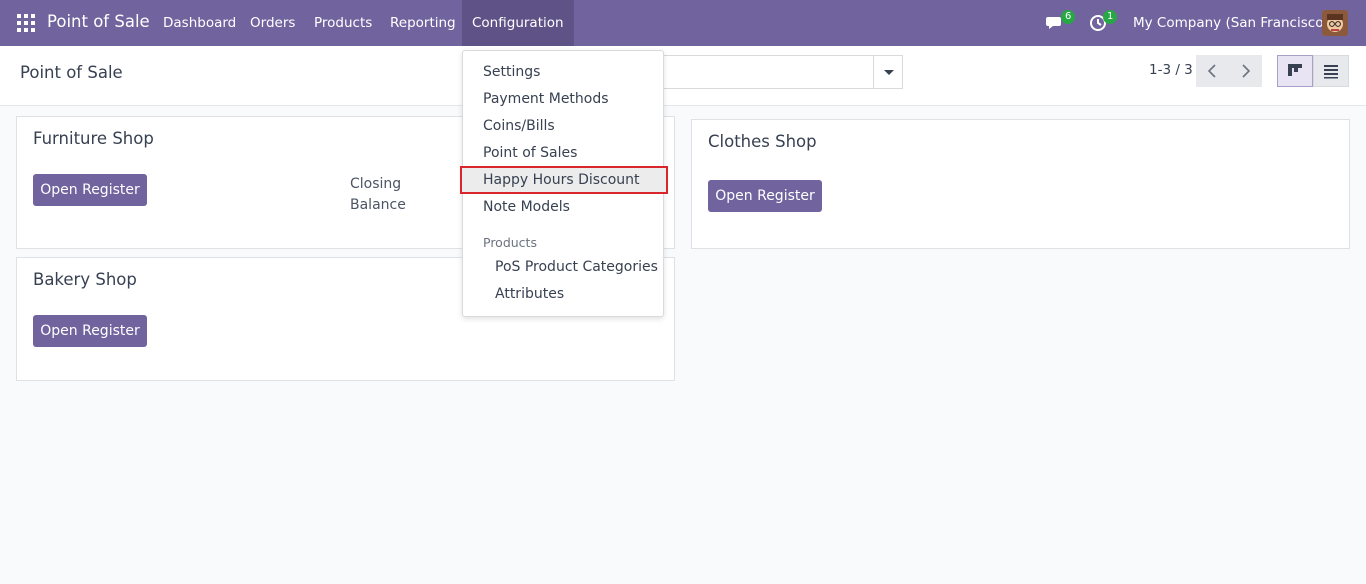 This screenshot has width=1366, height=584. I want to click on nav-orders: Orders, so click(272, 23).